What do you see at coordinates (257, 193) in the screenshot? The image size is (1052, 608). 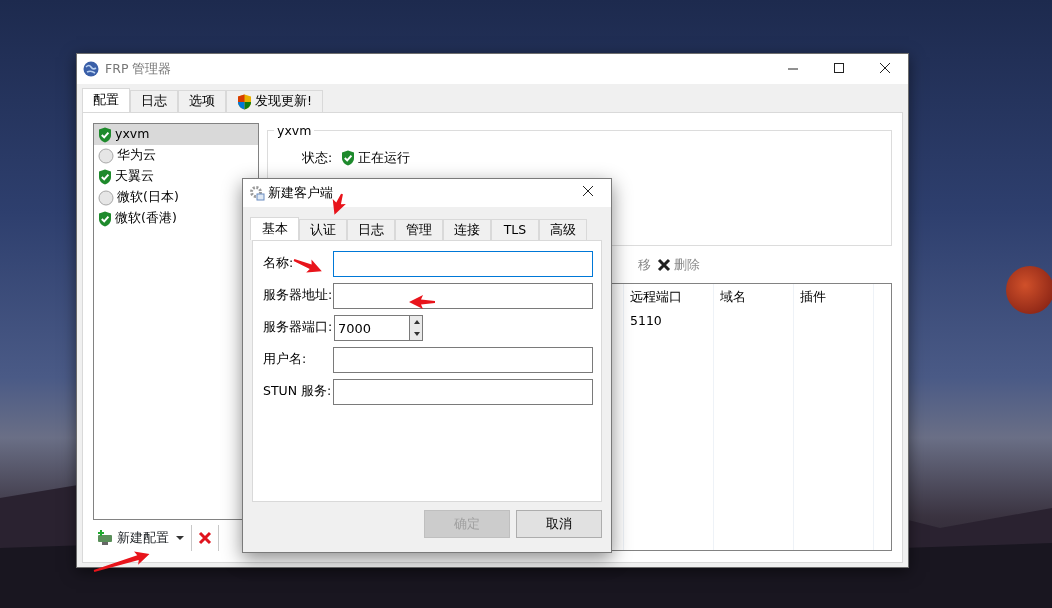 I see `gear-icon` at bounding box center [257, 193].